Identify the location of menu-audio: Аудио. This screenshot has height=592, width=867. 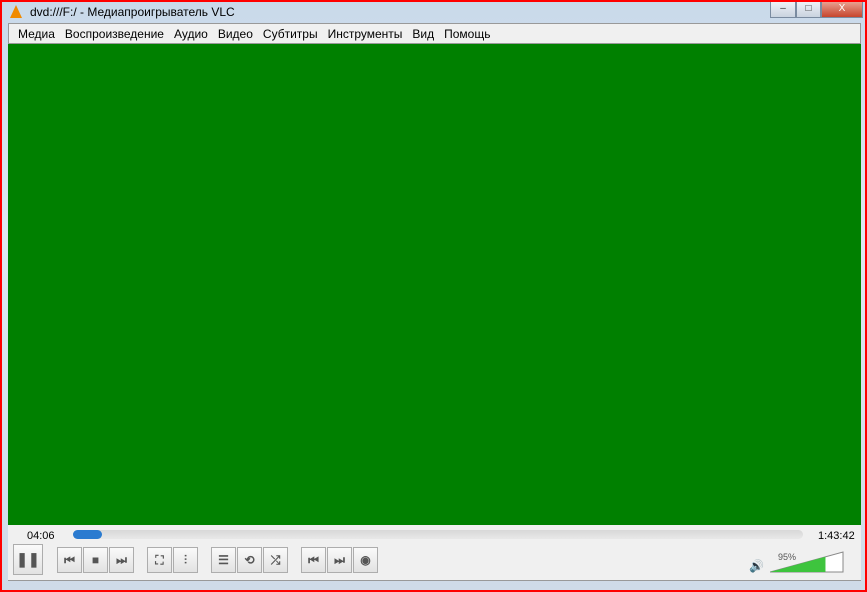
(191, 34).